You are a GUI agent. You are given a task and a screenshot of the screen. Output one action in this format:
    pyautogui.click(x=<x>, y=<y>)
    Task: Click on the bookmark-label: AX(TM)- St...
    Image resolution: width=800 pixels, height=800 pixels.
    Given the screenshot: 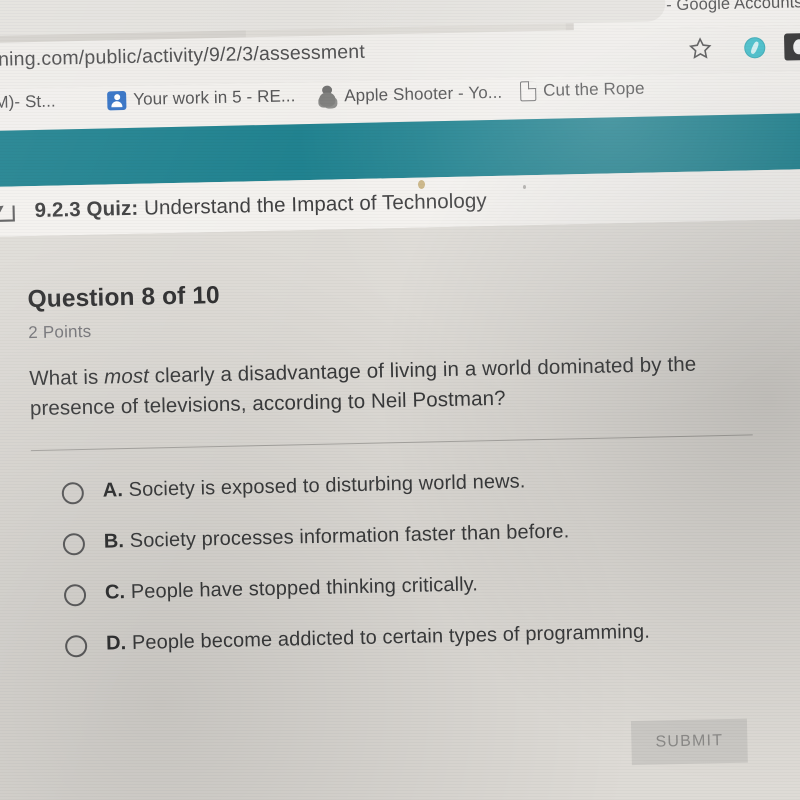 What is the action you would take?
    pyautogui.click(x=28, y=102)
    